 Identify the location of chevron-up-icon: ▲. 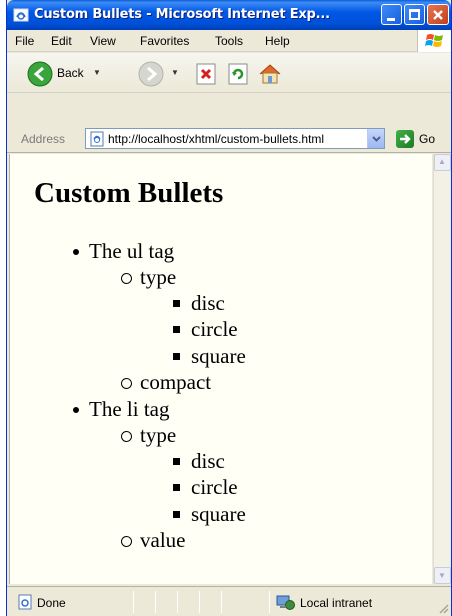
(442, 161).